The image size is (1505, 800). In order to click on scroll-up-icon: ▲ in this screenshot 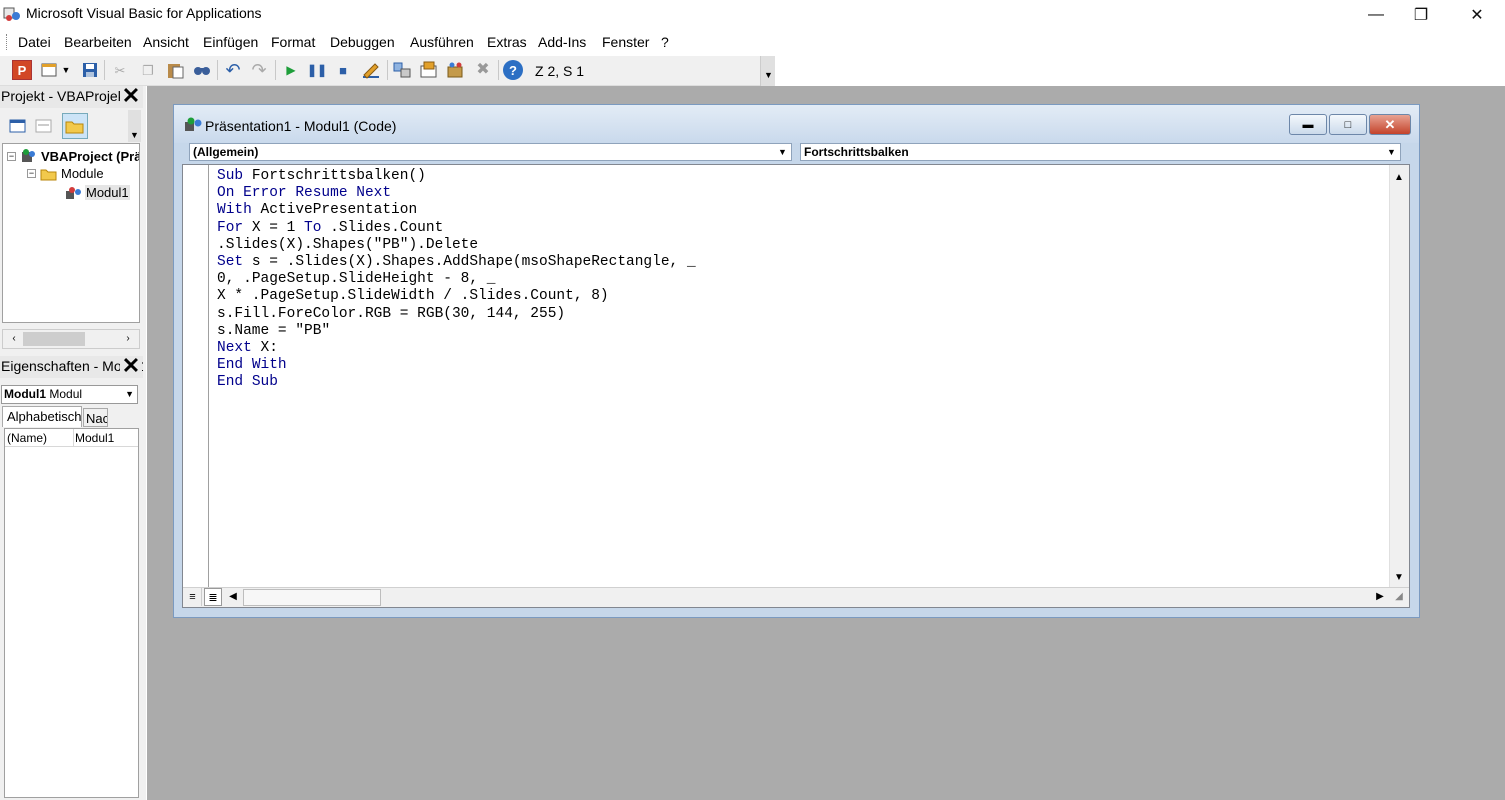, I will do `click(1399, 178)`.